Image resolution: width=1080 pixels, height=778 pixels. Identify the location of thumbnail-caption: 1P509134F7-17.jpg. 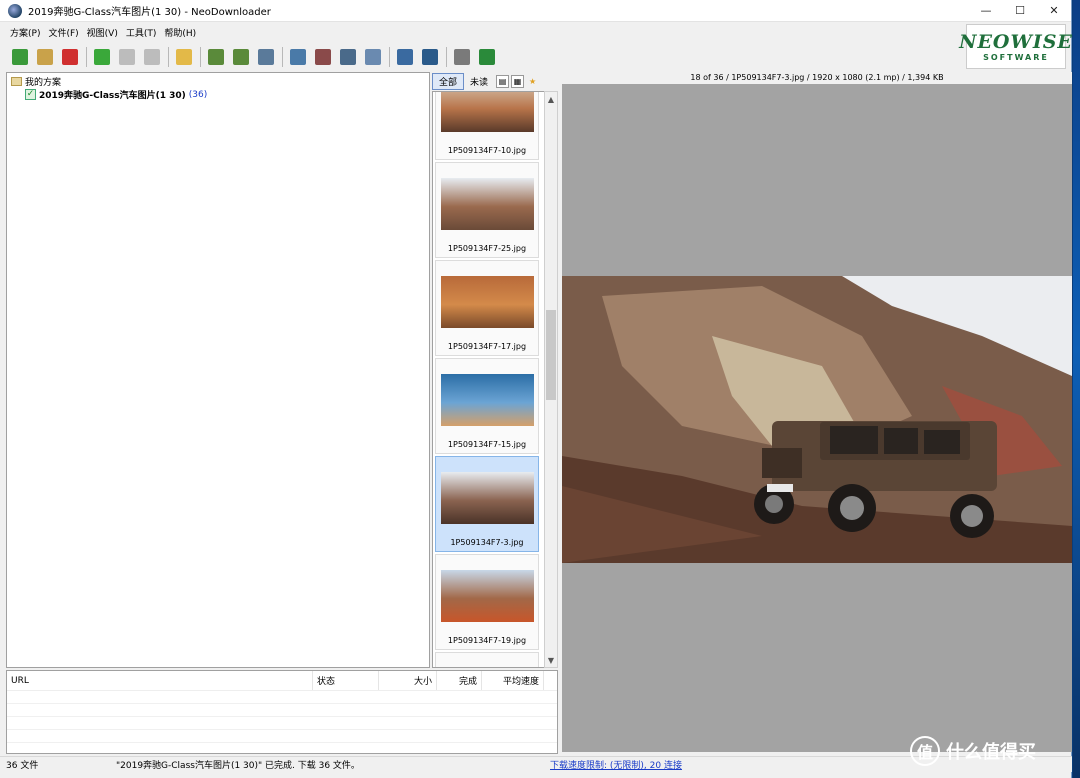
(487, 346).